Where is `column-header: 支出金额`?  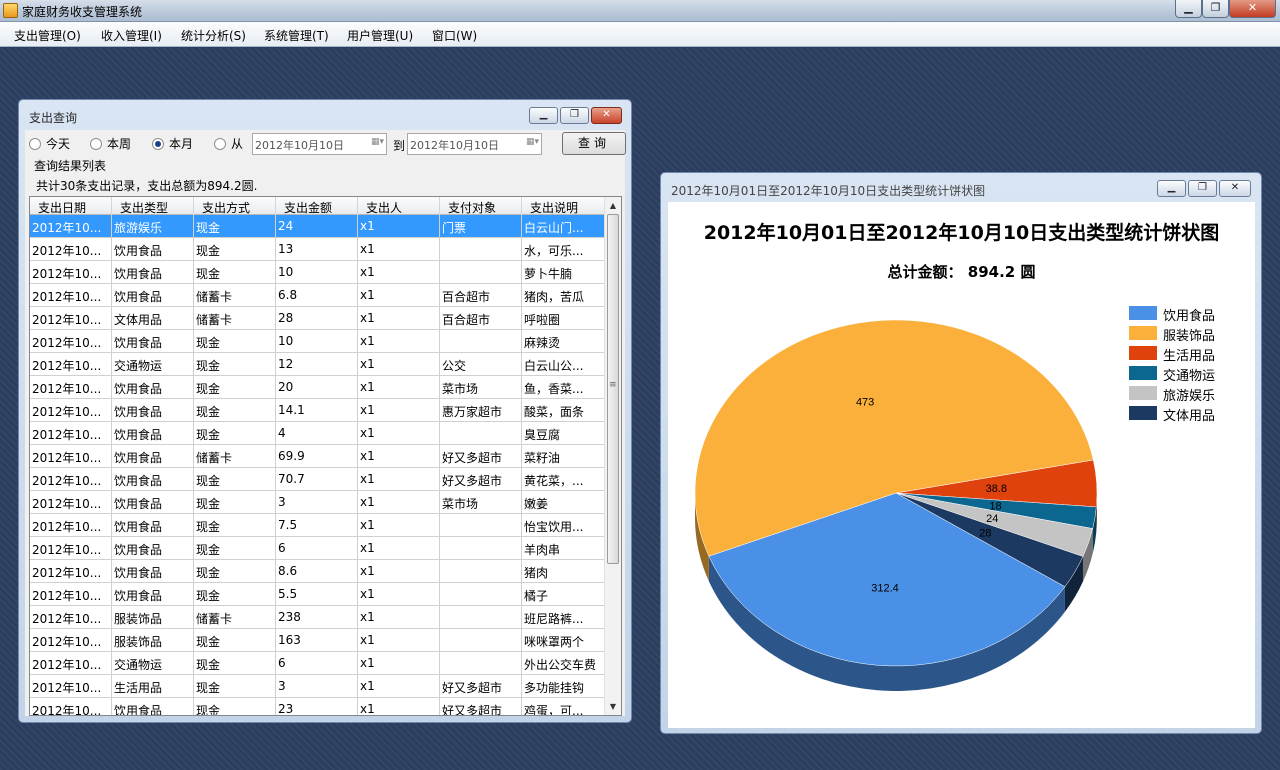
column-header: 支出金额 is located at coordinates (317, 206).